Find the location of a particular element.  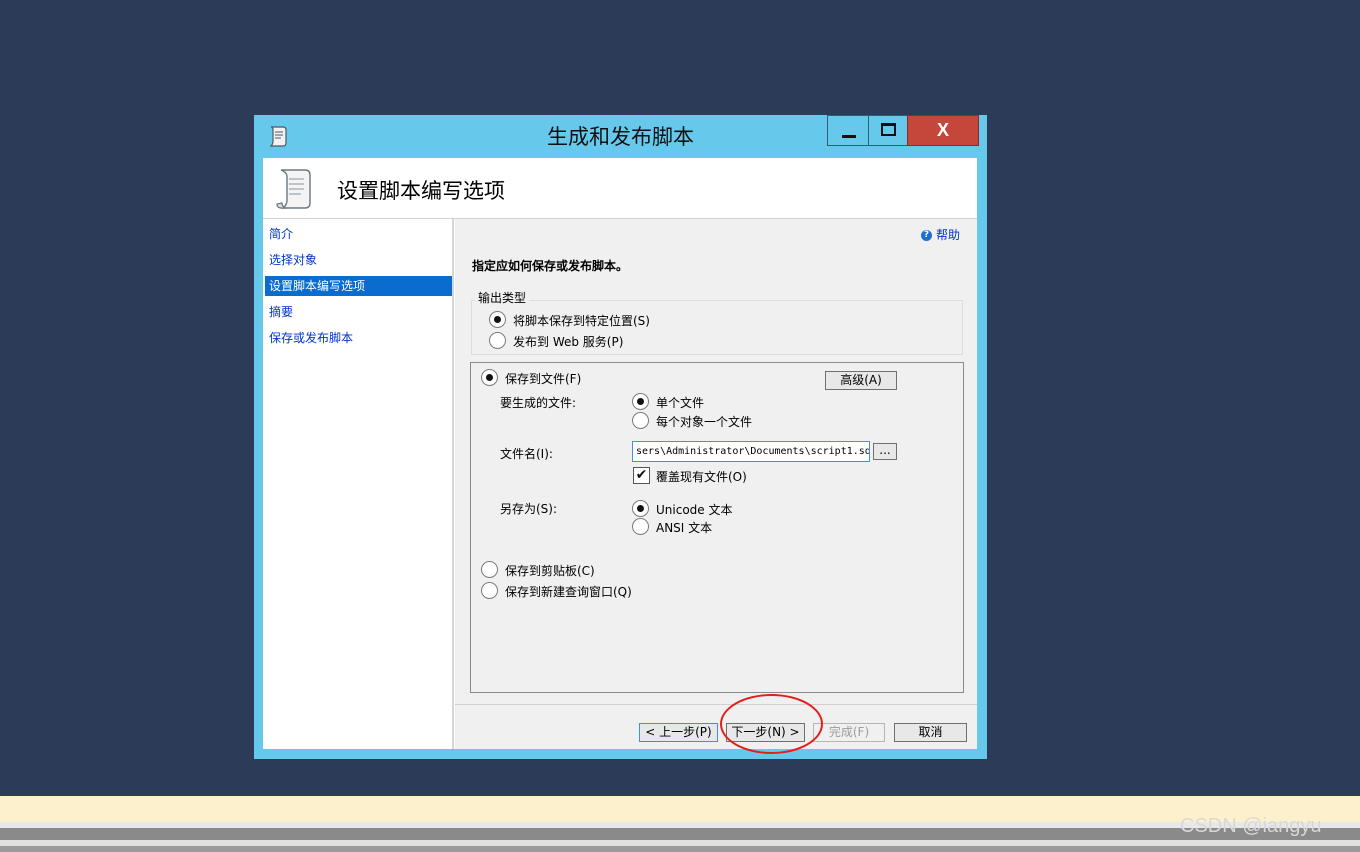

save-to-file-label: 保存到文件(F) is located at coordinates (543, 378).